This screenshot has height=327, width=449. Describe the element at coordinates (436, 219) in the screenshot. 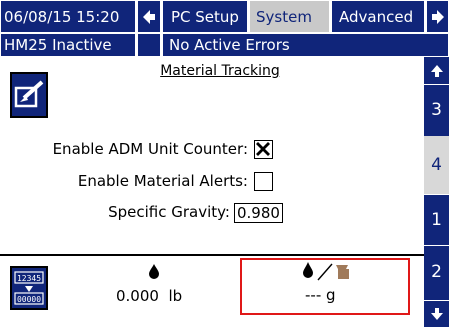

I see `sidebar-item-1: 1` at that location.